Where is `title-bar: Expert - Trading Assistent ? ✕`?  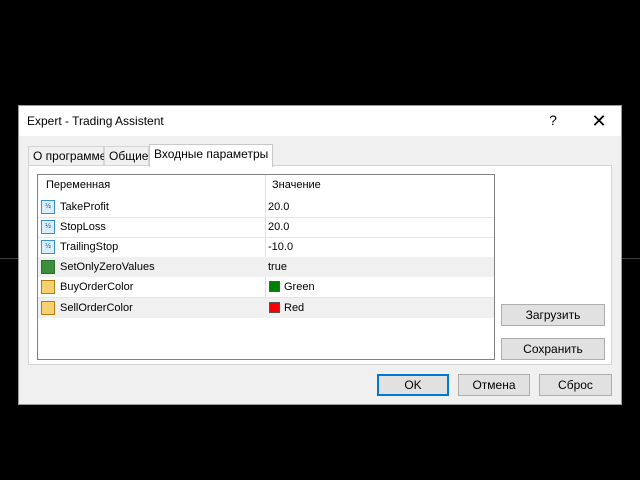
title-bar: Expert - Trading Assistent ? ✕ is located at coordinates (320, 121).